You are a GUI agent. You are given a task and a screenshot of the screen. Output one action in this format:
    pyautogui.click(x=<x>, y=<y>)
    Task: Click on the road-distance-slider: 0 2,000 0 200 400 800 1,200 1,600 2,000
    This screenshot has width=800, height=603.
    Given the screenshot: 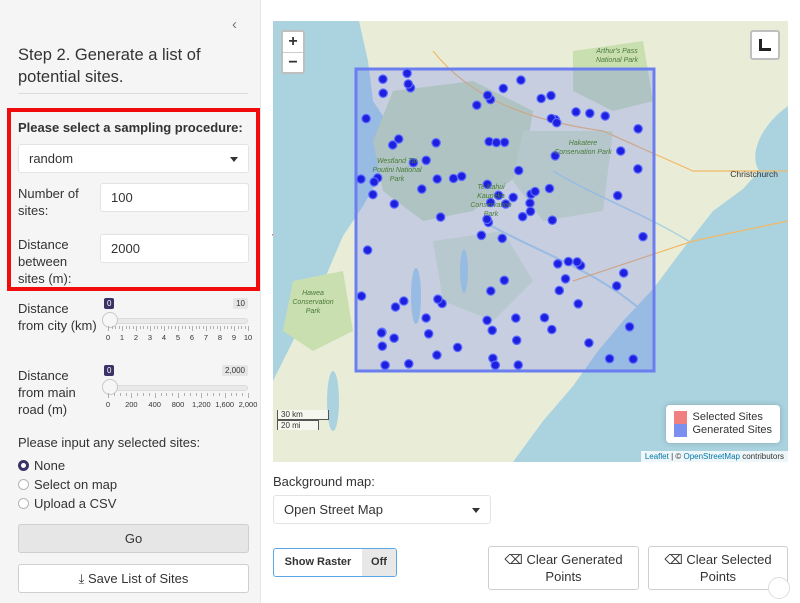 What is the action you would take?
    pyautogui.click(x=179, y=389)
    